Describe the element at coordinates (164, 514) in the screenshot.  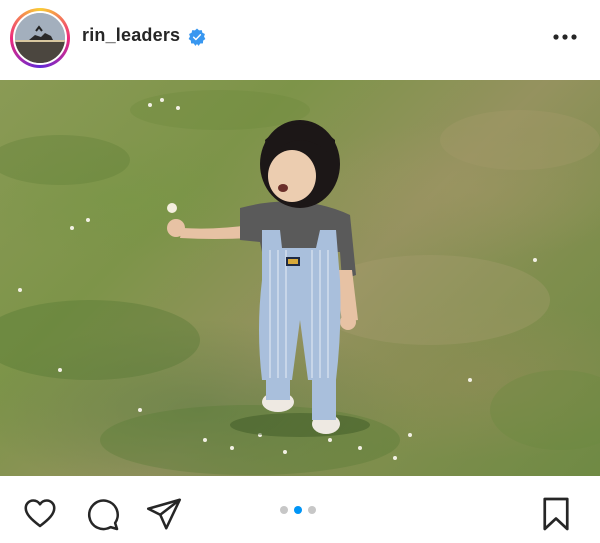
I see `send-icon` at that location.